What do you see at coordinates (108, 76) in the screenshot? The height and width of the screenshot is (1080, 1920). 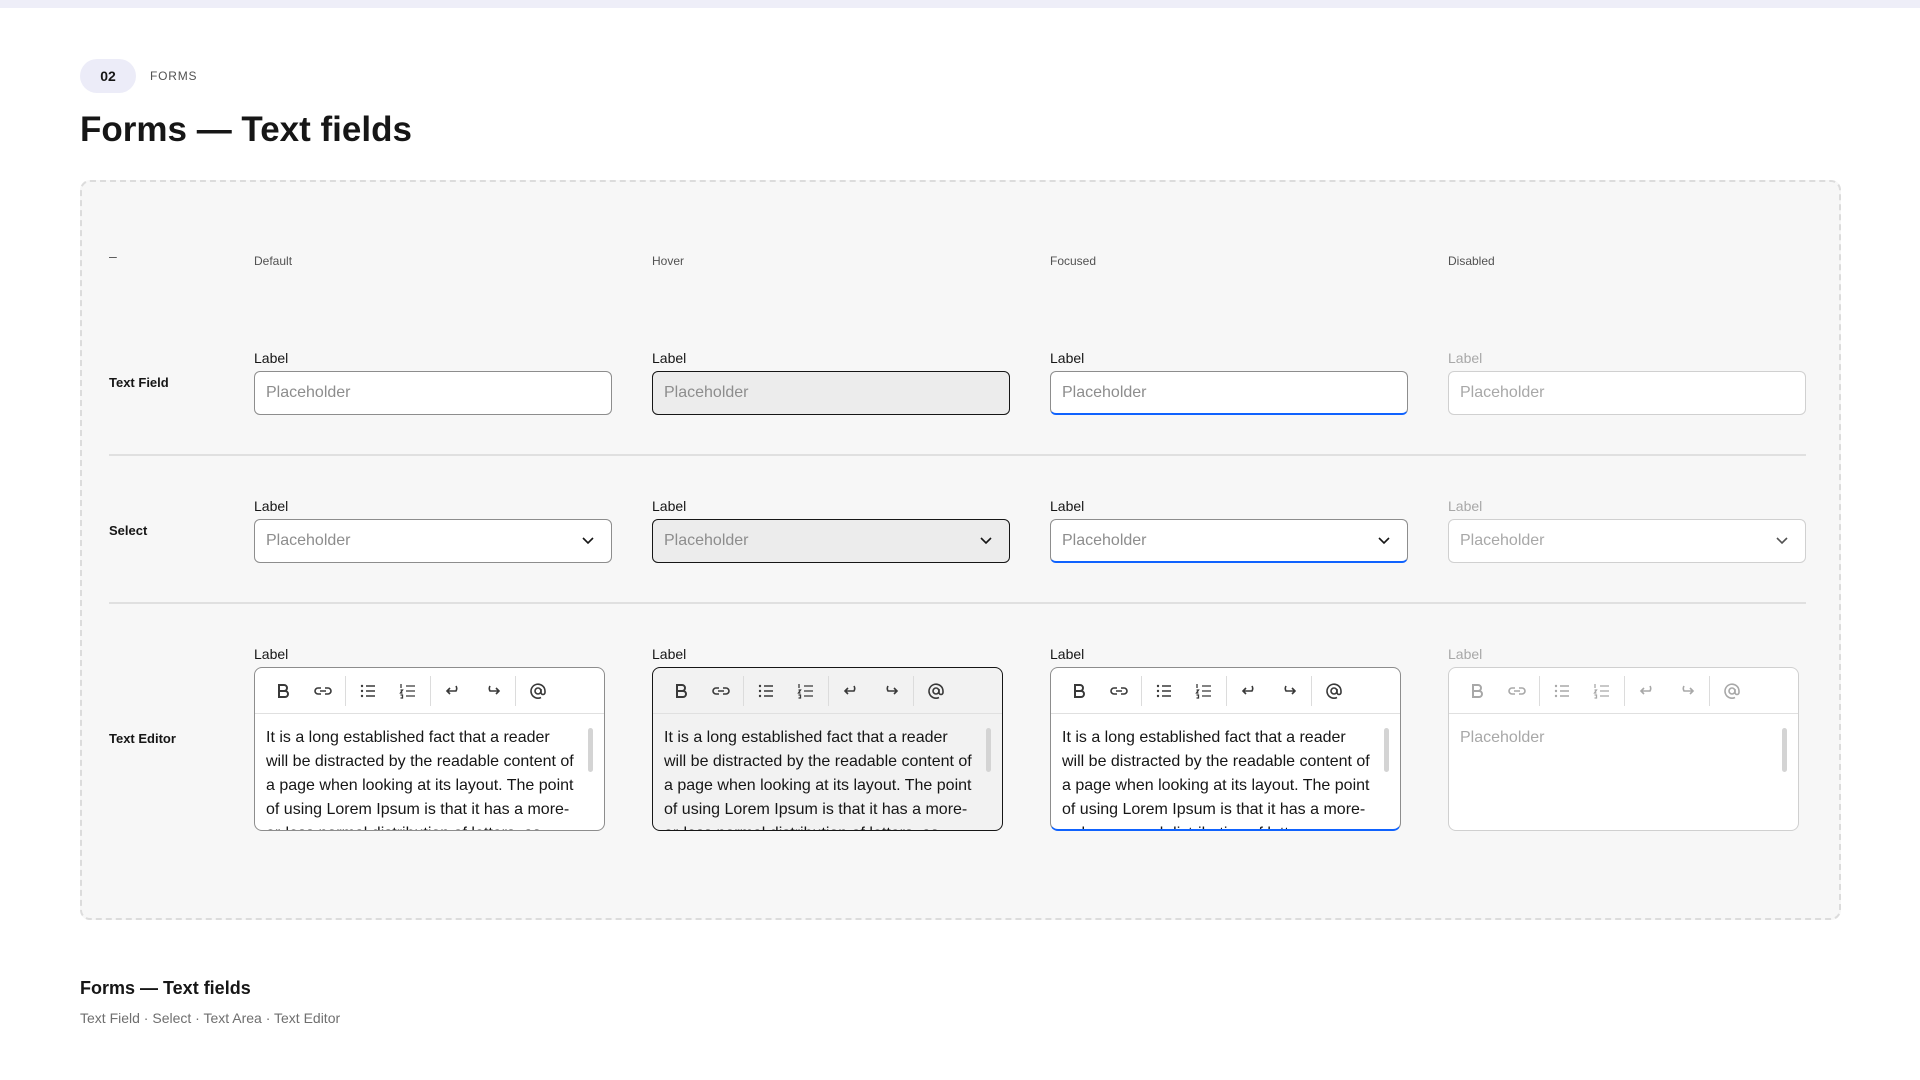 I see `section-number-badge: 02` at bounding box center [108, 76].